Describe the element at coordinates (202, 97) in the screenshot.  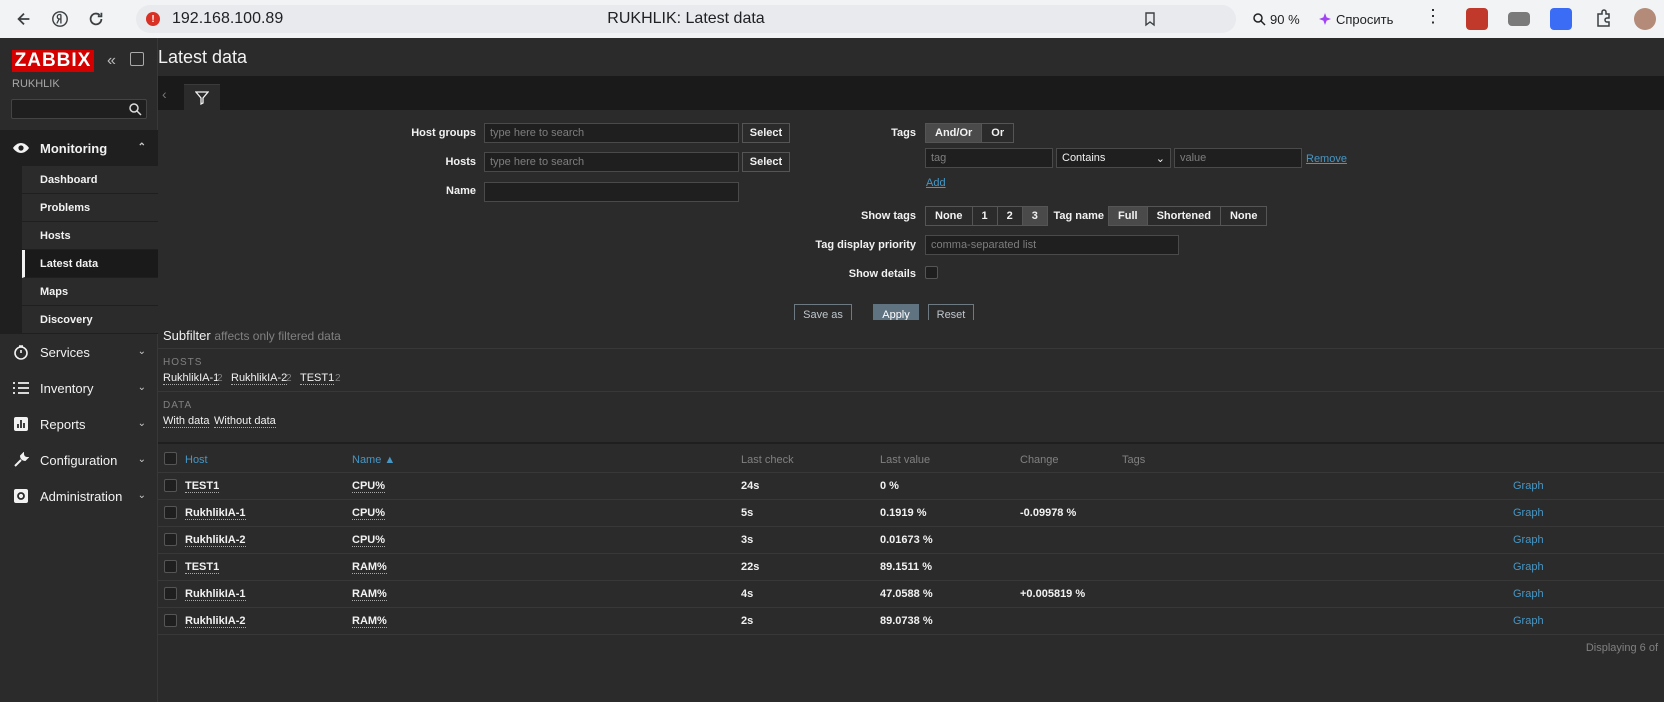
I see `filter-tab` at that location.